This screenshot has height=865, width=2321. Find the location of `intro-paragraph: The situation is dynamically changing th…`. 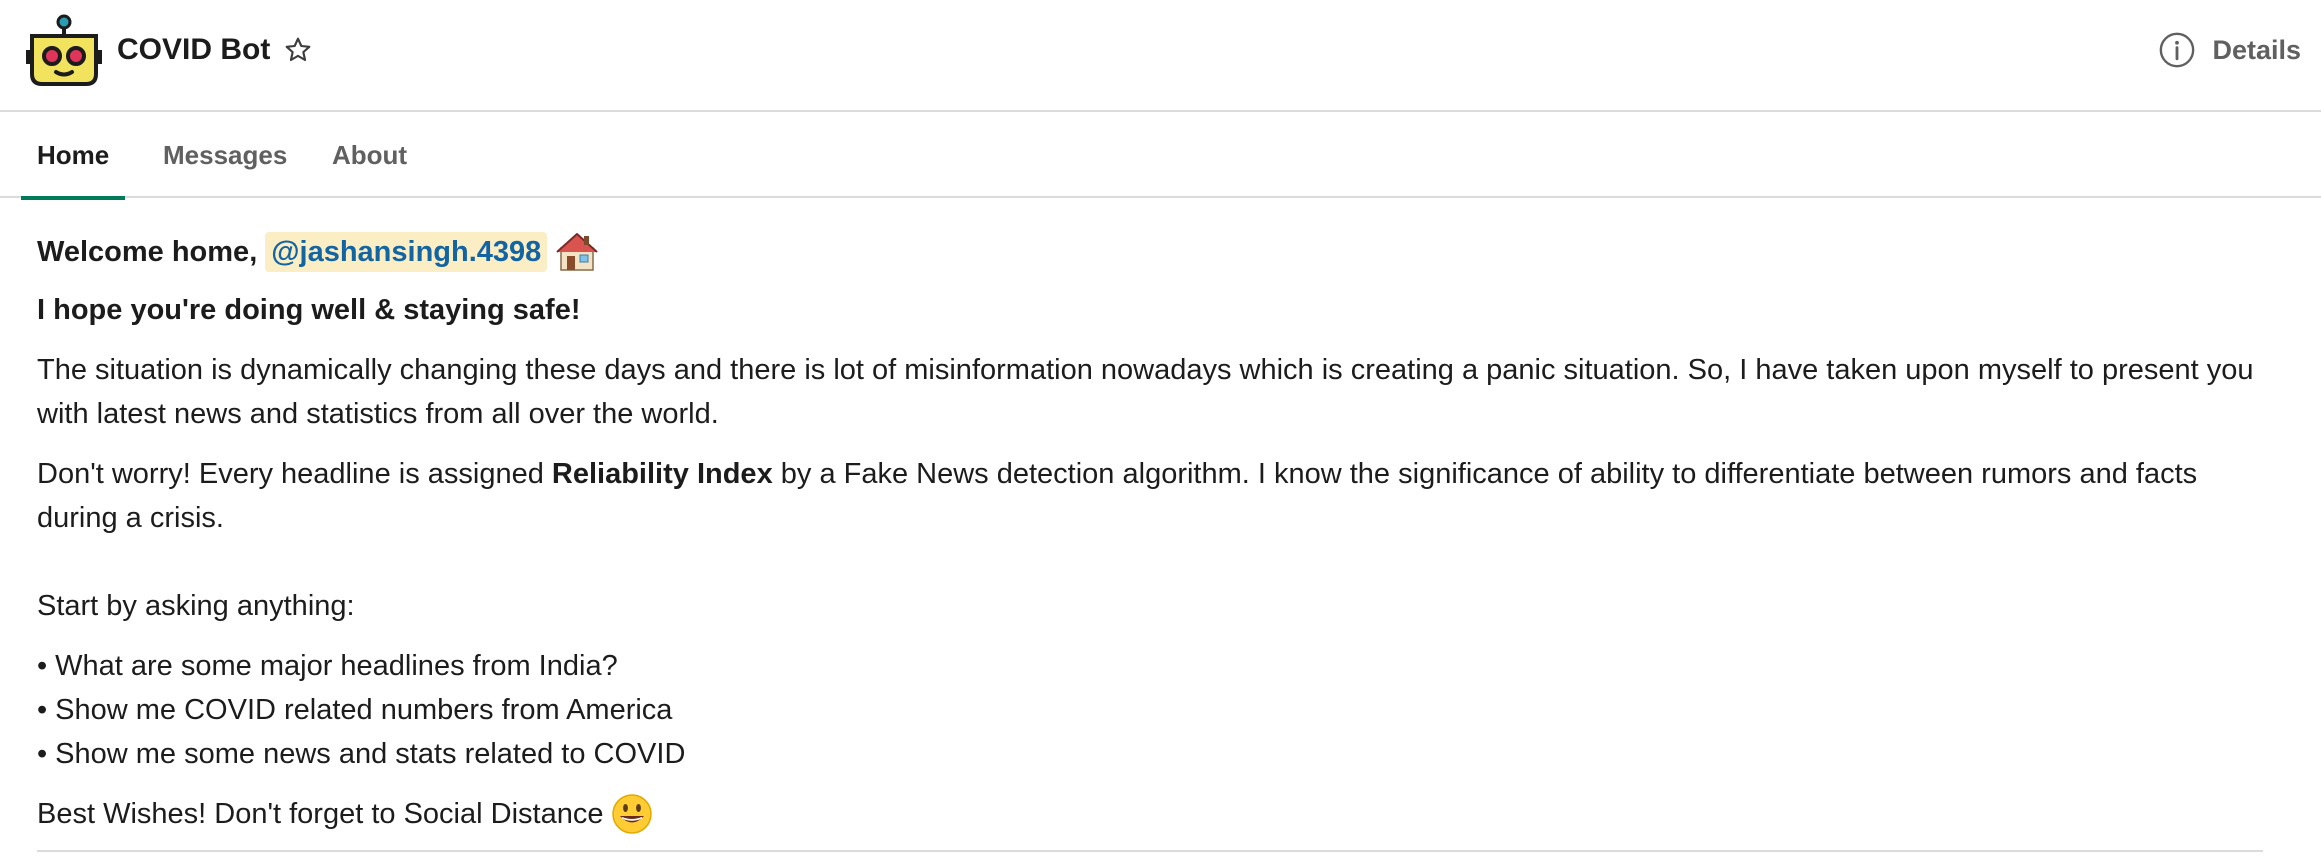

intro-paragraph: The situation is dynamically changing th… is located at coordinates (1145, 392).